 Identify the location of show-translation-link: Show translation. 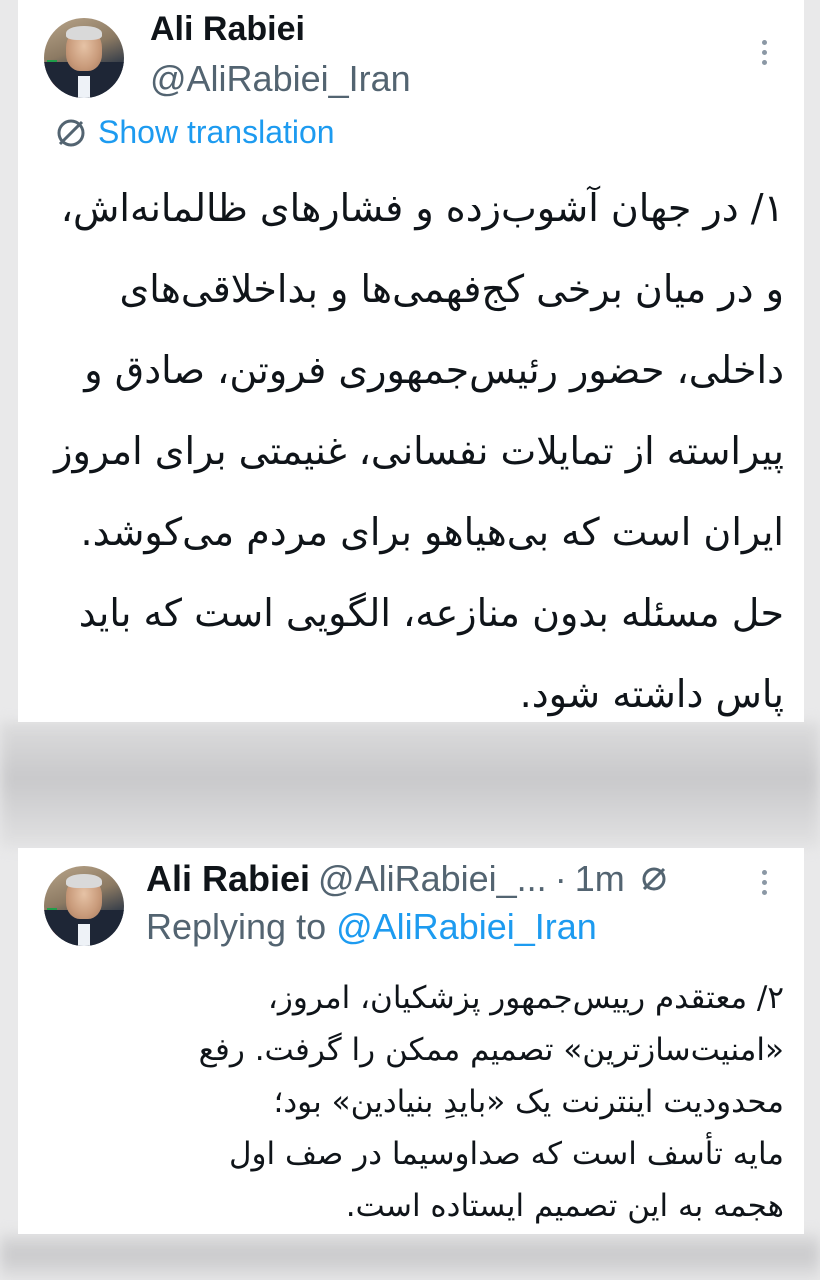
(194, 132).